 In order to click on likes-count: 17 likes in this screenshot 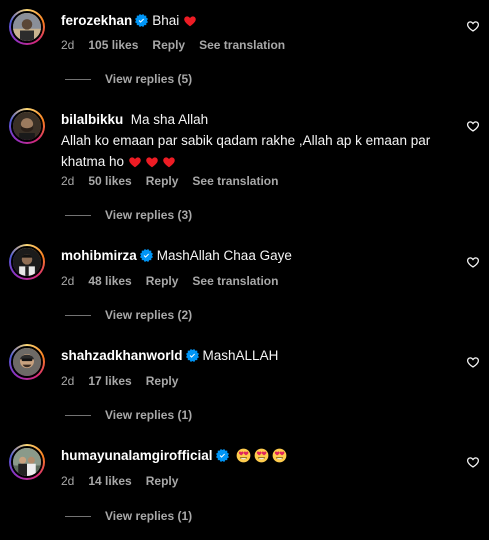, I will do `click(109, 381)`.